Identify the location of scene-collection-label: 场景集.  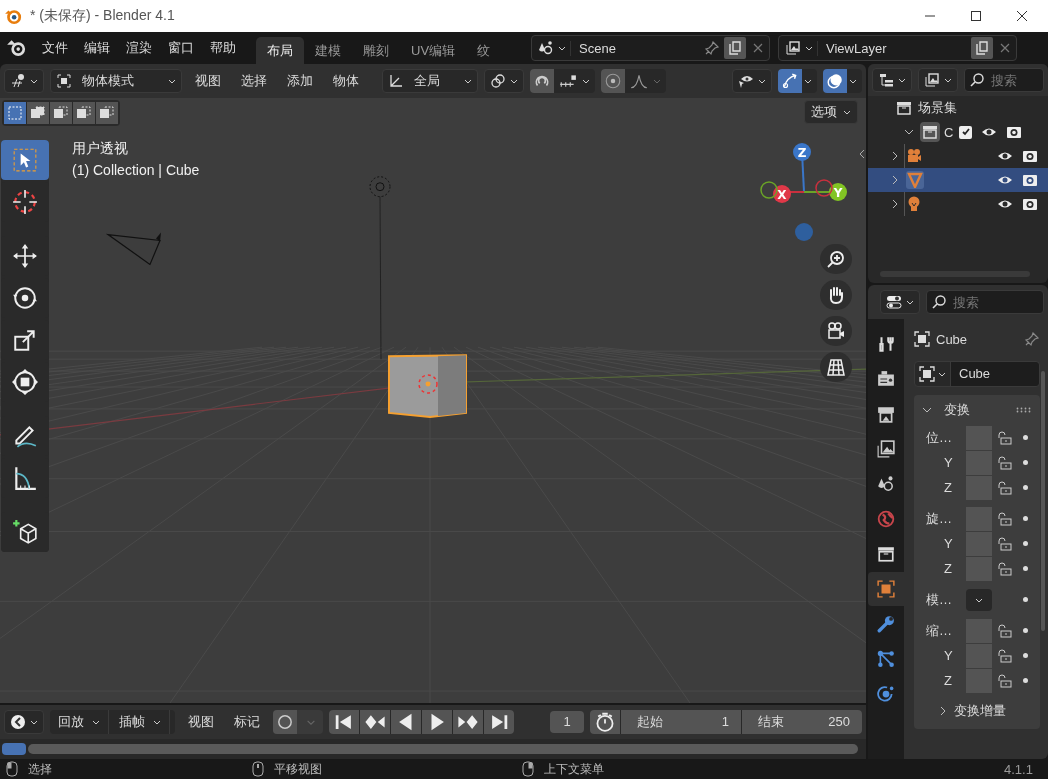
(937, 108).